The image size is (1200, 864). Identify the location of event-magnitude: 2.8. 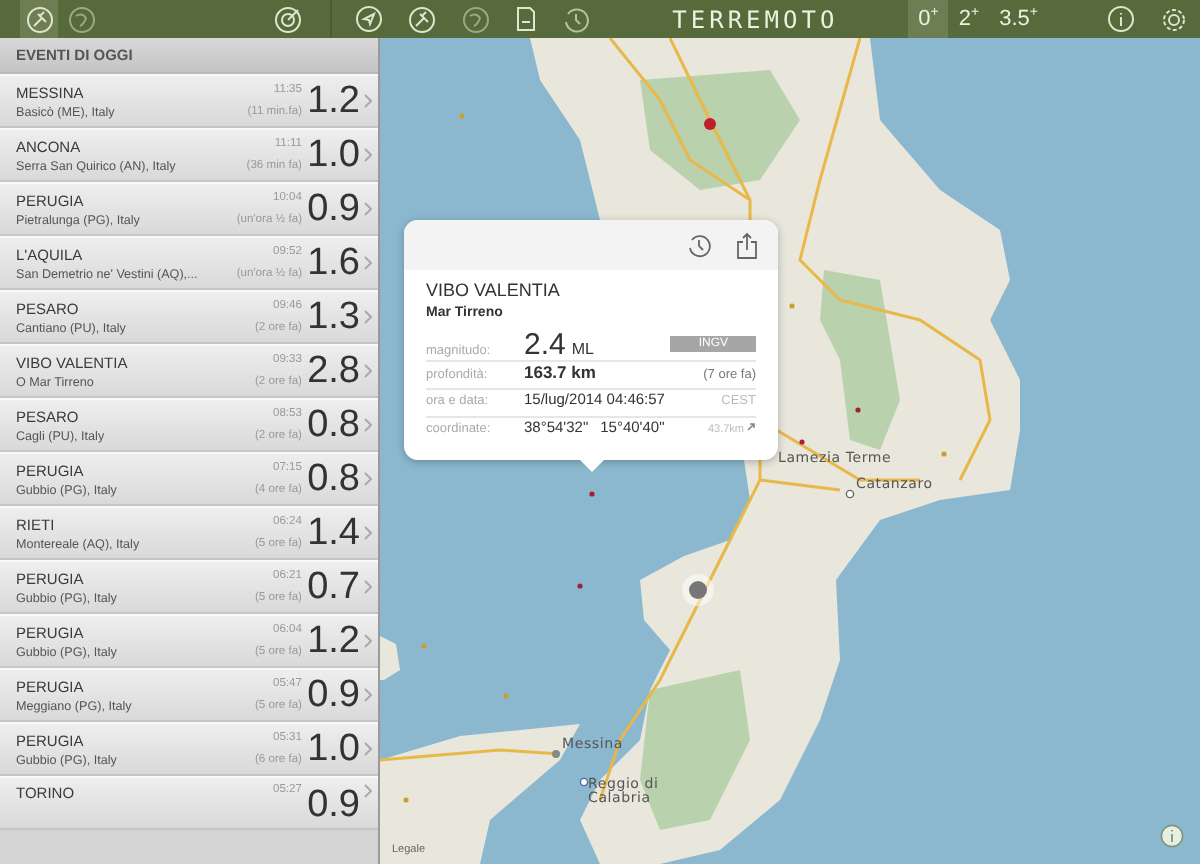
(332, 371).